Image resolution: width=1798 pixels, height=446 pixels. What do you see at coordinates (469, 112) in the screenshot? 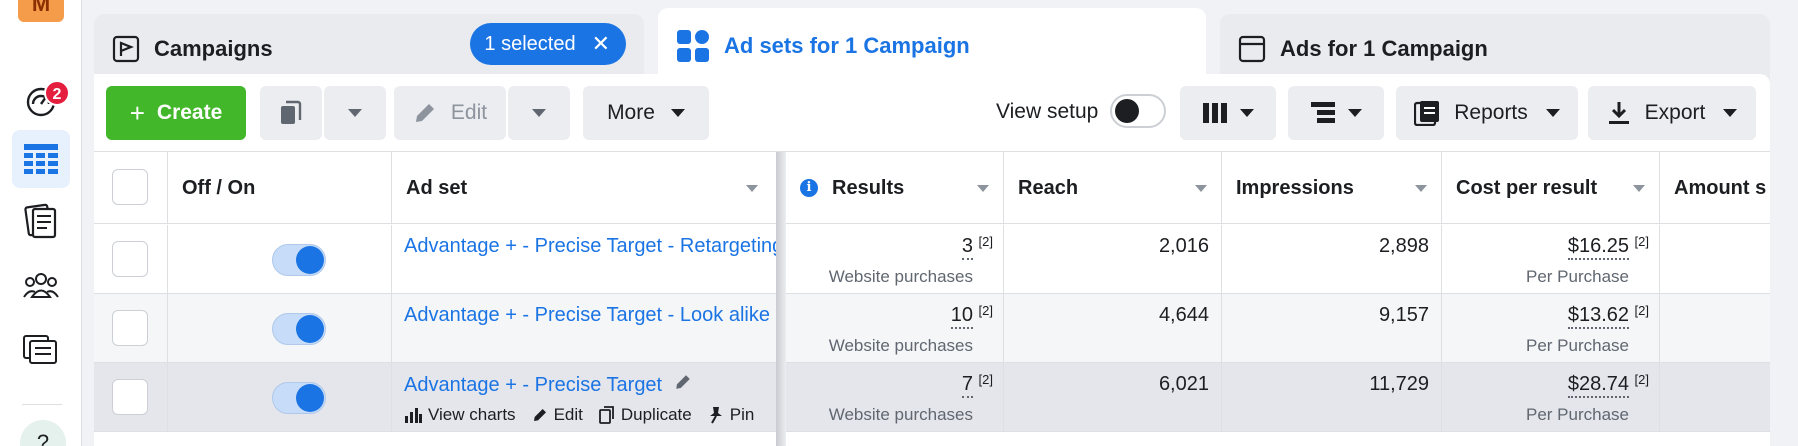
I see `edit-label: Edit` at bounding box center [469, 112].